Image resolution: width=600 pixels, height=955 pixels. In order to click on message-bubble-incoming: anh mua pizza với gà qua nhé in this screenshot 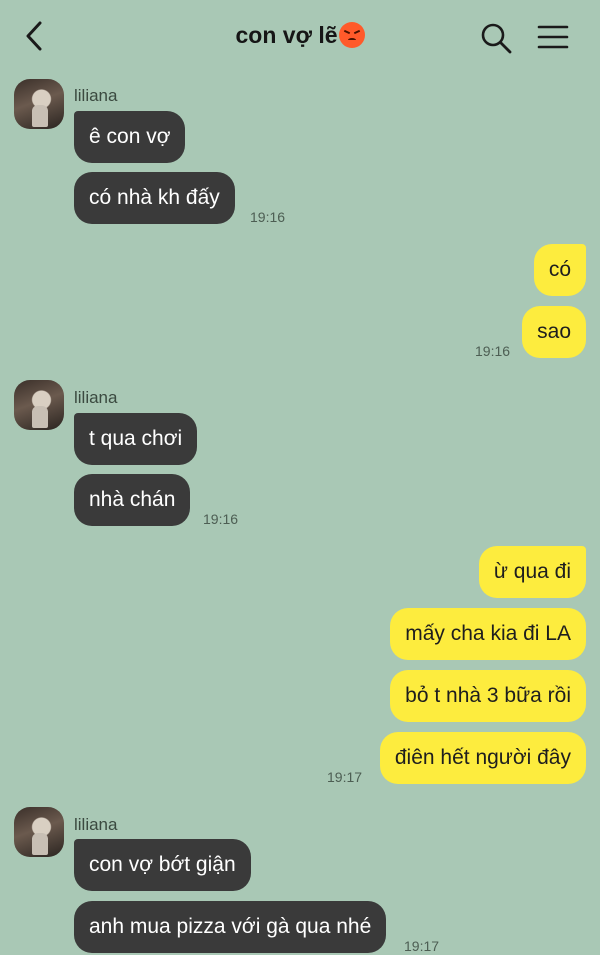, I will do `click(230, 927)`.